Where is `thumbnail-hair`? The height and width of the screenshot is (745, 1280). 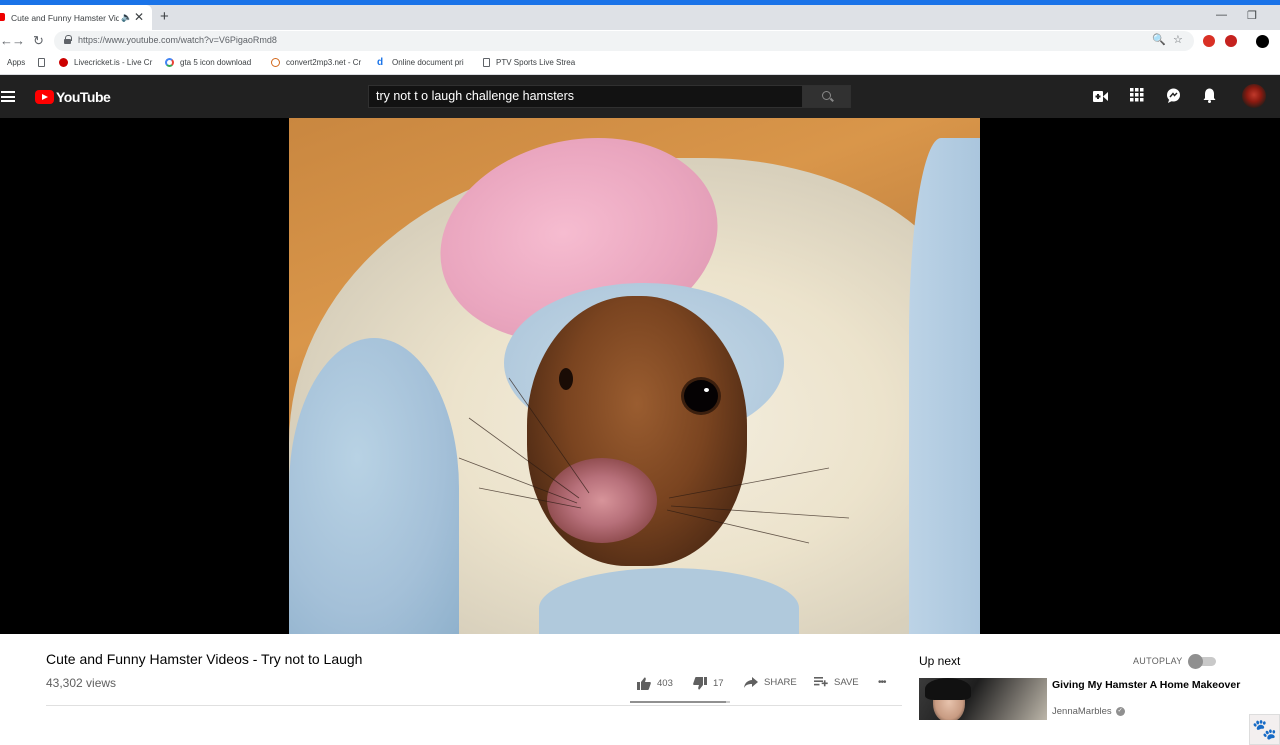
thumbnail-hair is located at coordinates (948, 689).